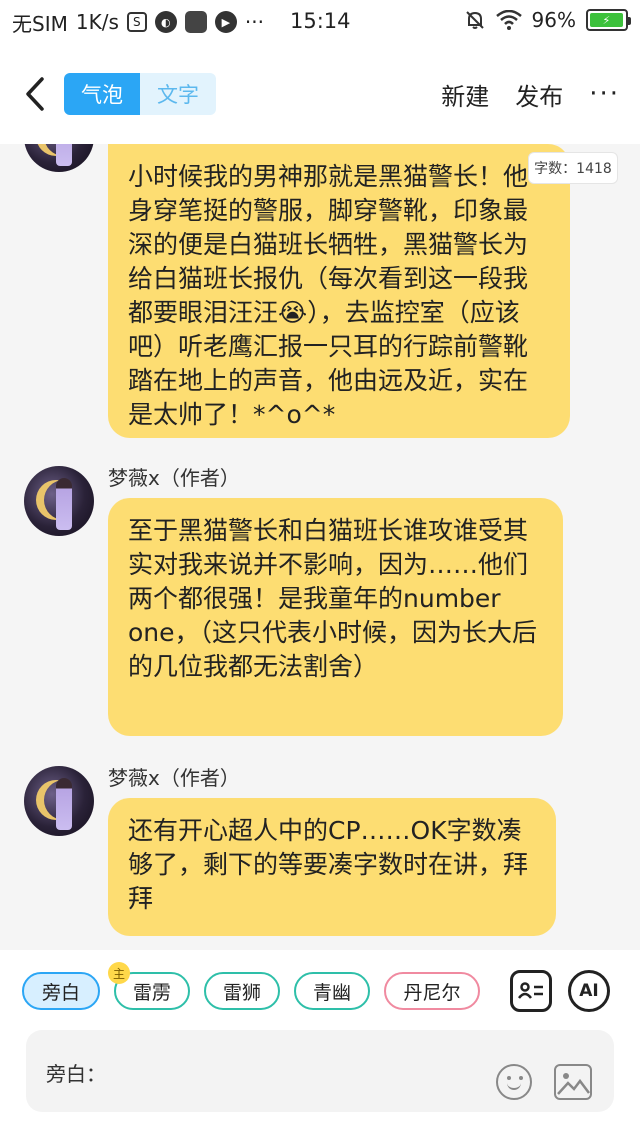 The height and width of the screenshot is (1138, 640). I want to click on character-chip-qingyou: 青幽, so click(332, 991).